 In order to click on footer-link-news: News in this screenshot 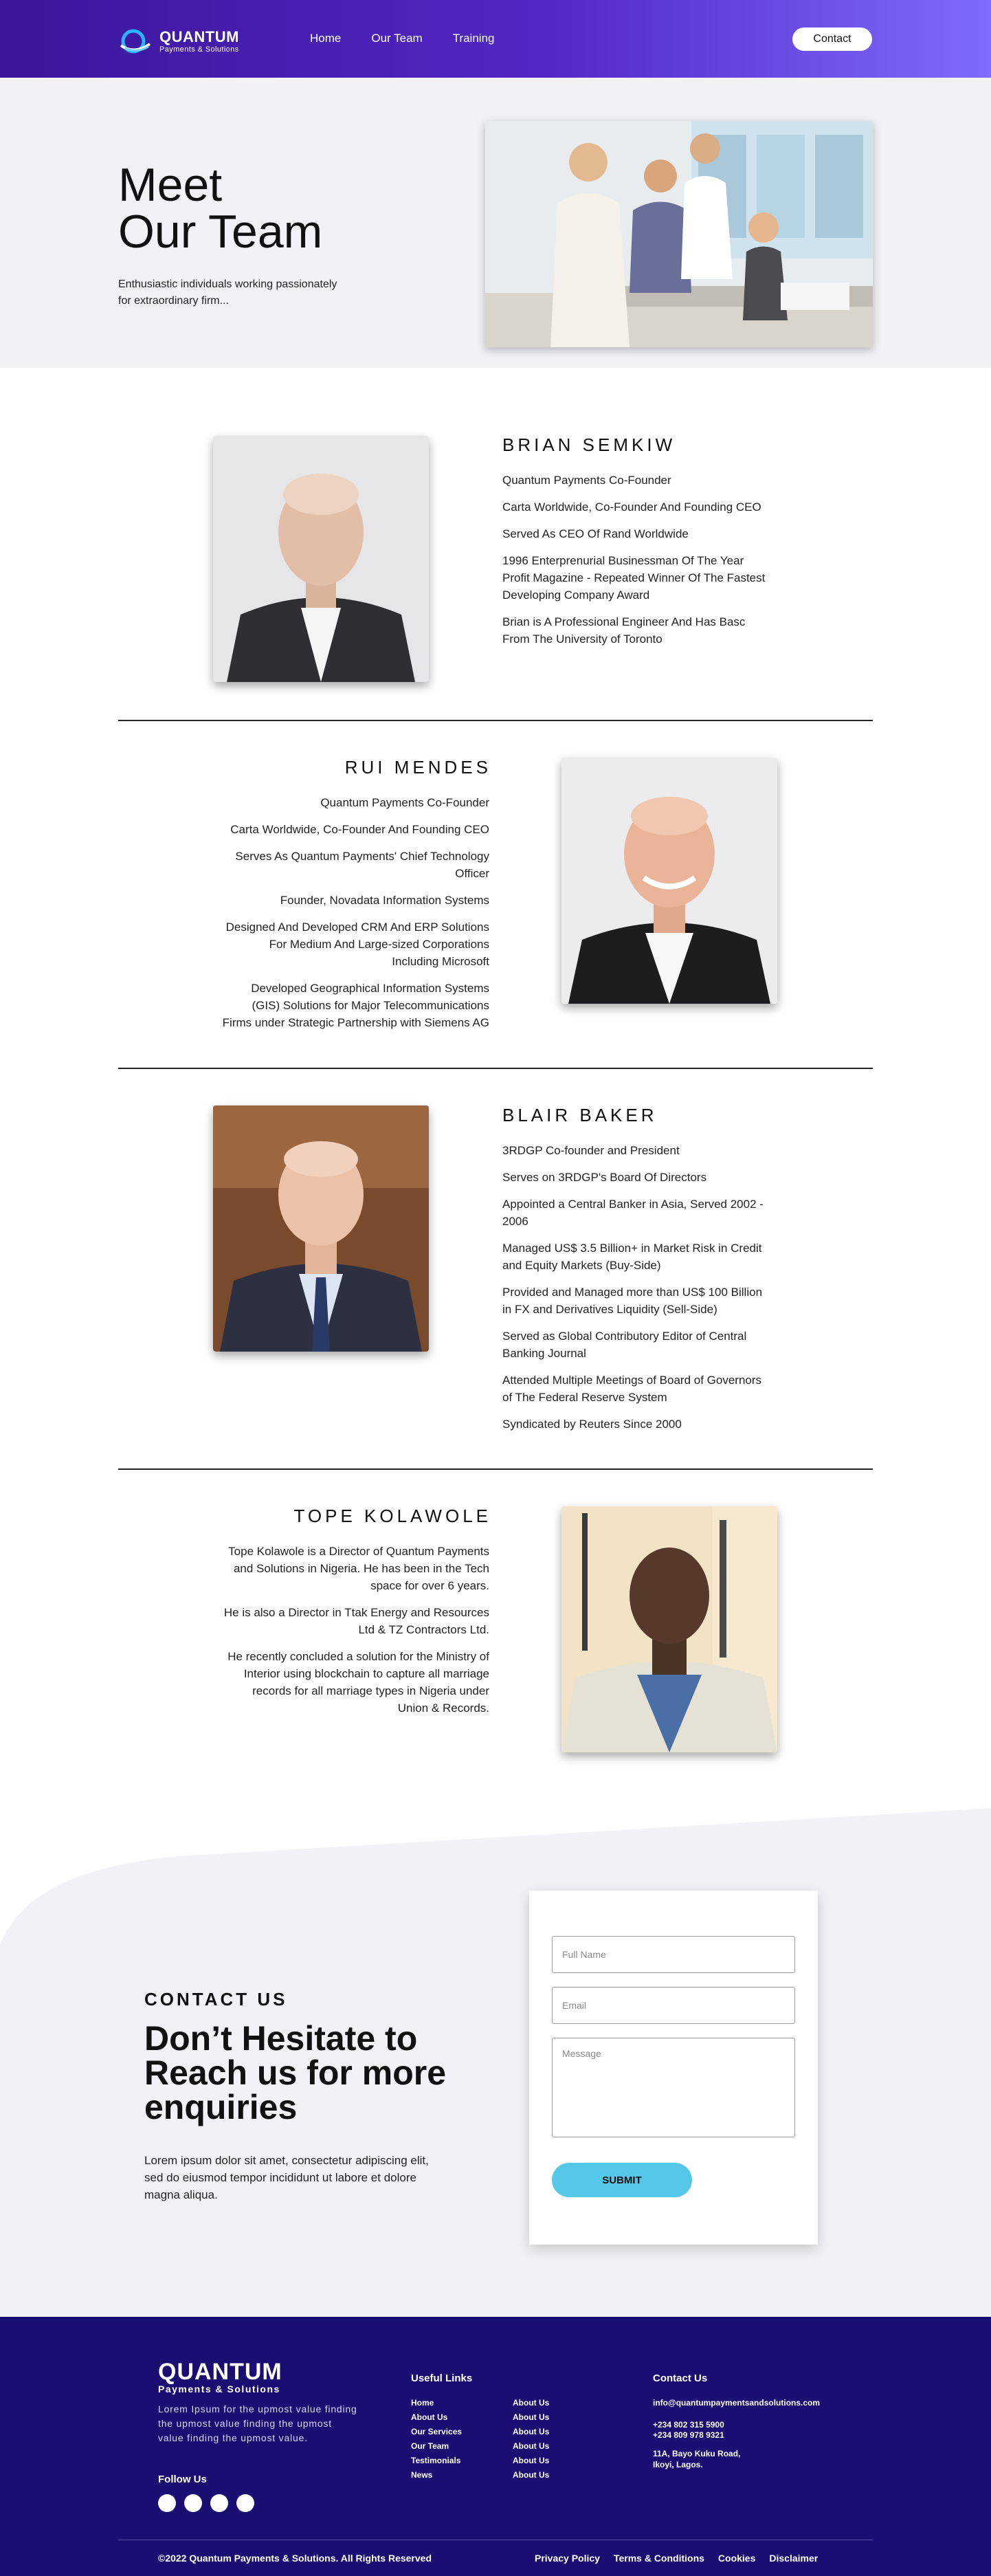, I will do `click(437, 2475)`.